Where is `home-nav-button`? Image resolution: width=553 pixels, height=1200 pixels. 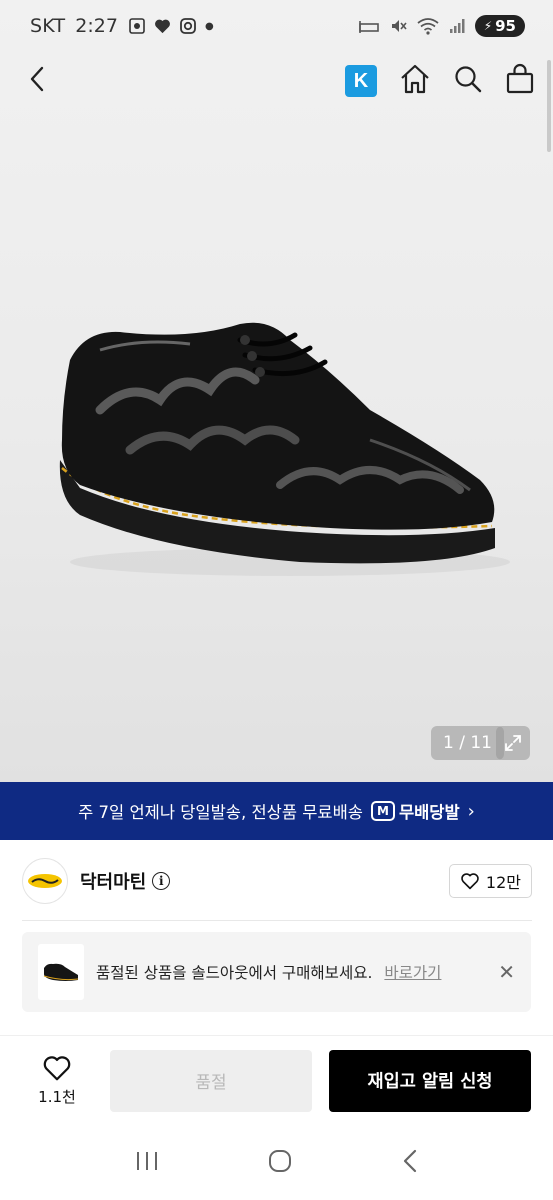
home-nav-button is located at coordinates (280, 1163).